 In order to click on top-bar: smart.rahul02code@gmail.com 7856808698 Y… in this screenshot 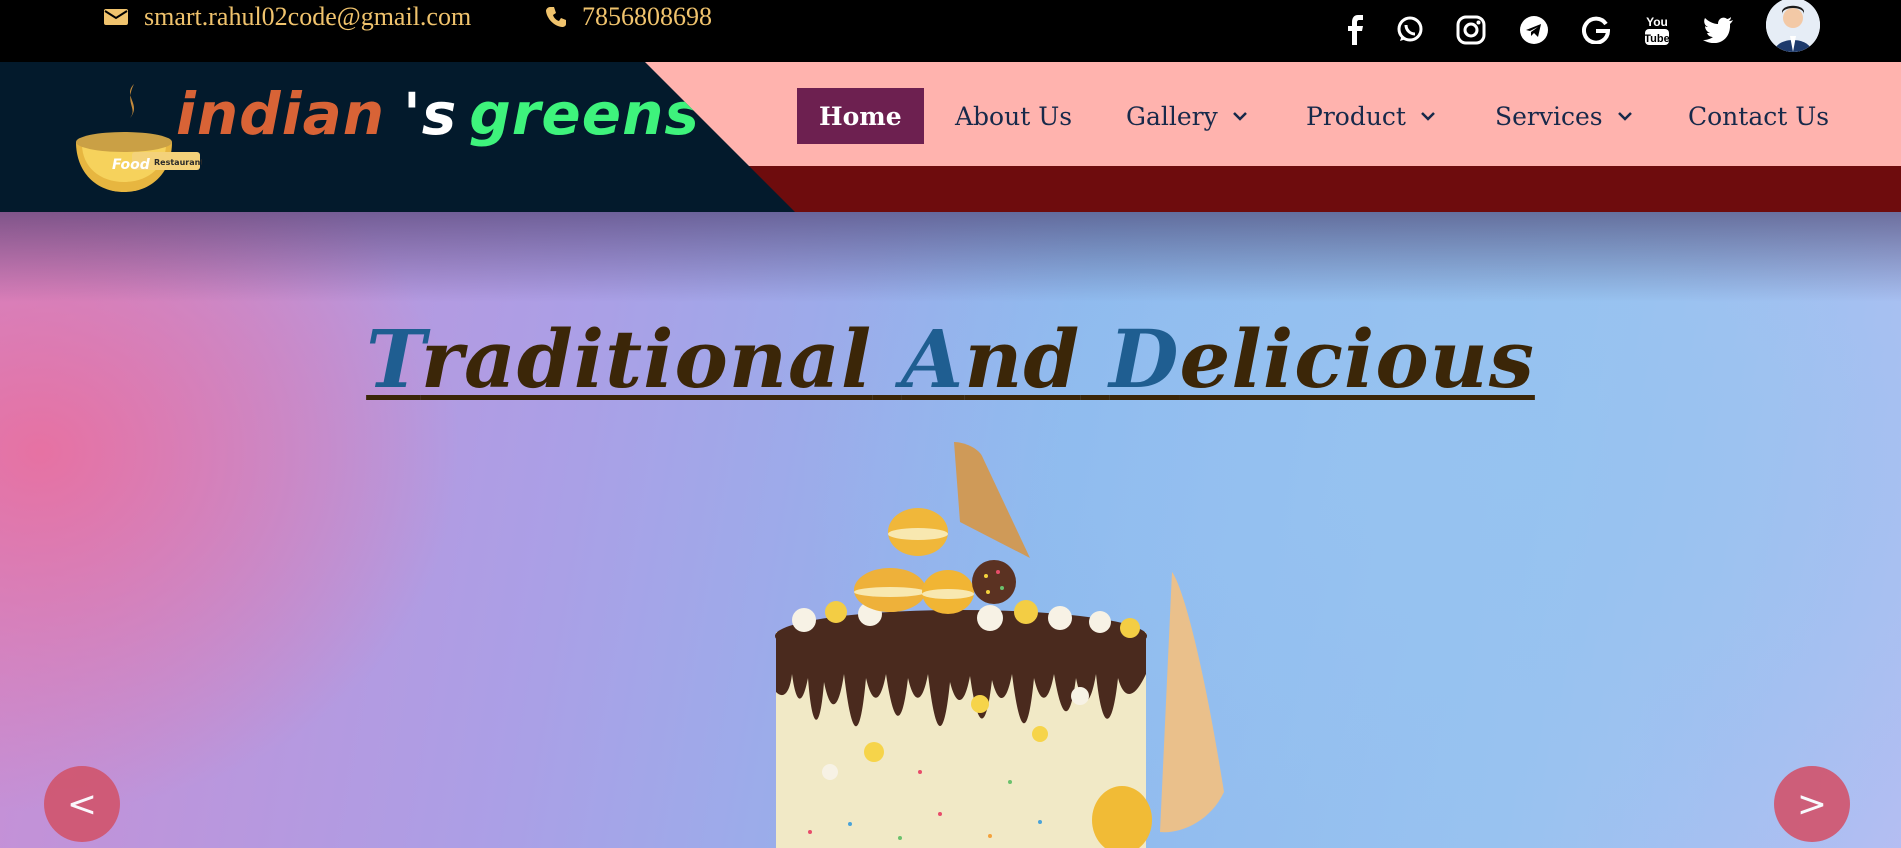, I will do `click(950, 31)`.